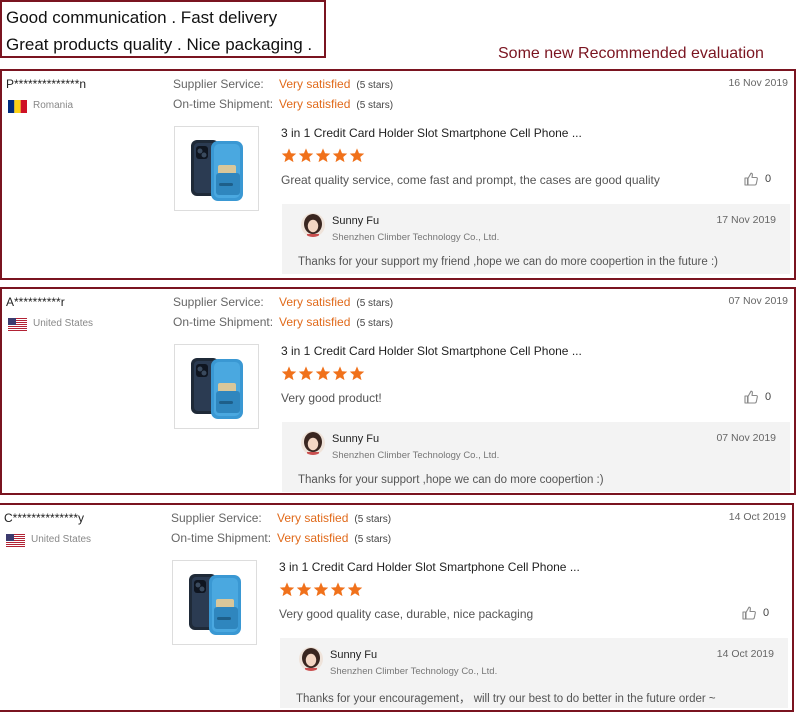 The image size is (800, 717). Describe the element at coordinates (758, 301) in the screenshot. I see `review-date: 07 Nov 2019` at that location.